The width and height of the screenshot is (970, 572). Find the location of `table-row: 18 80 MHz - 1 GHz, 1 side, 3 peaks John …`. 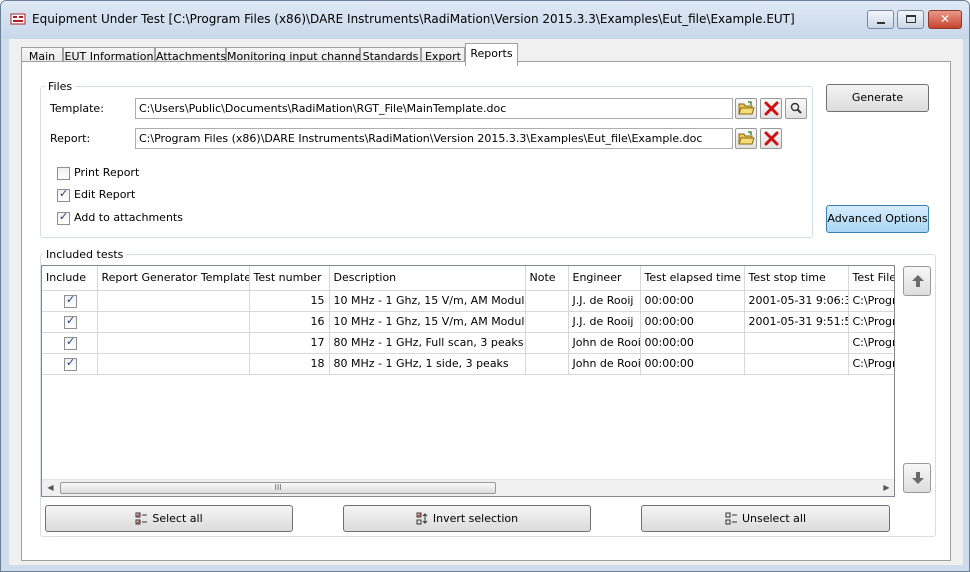

table-row: 18 80 MHz - 1 GHz, 1 side, 3 peaks John … is located at coordinates (468, 364).